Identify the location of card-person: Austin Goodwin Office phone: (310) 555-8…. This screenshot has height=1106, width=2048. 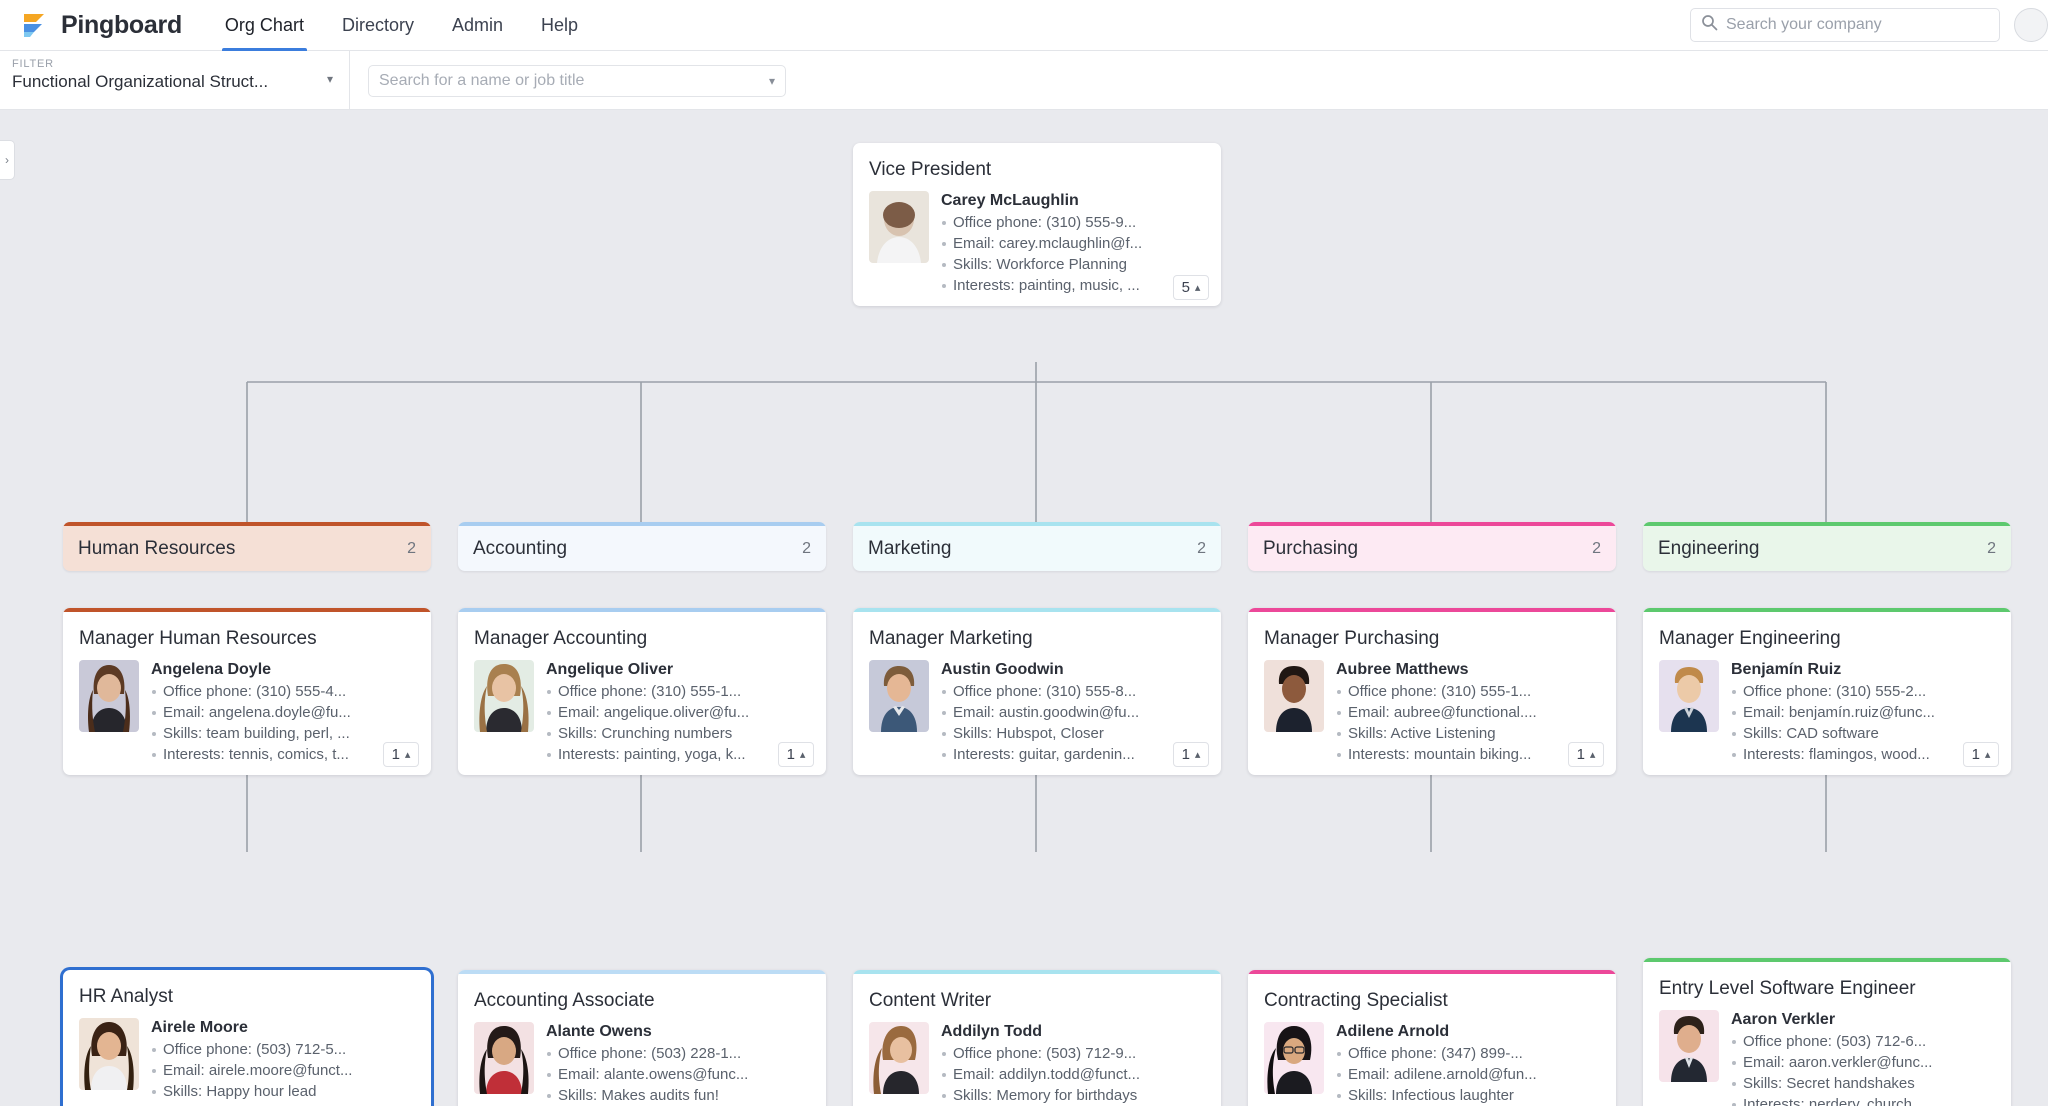
(1037, 712).